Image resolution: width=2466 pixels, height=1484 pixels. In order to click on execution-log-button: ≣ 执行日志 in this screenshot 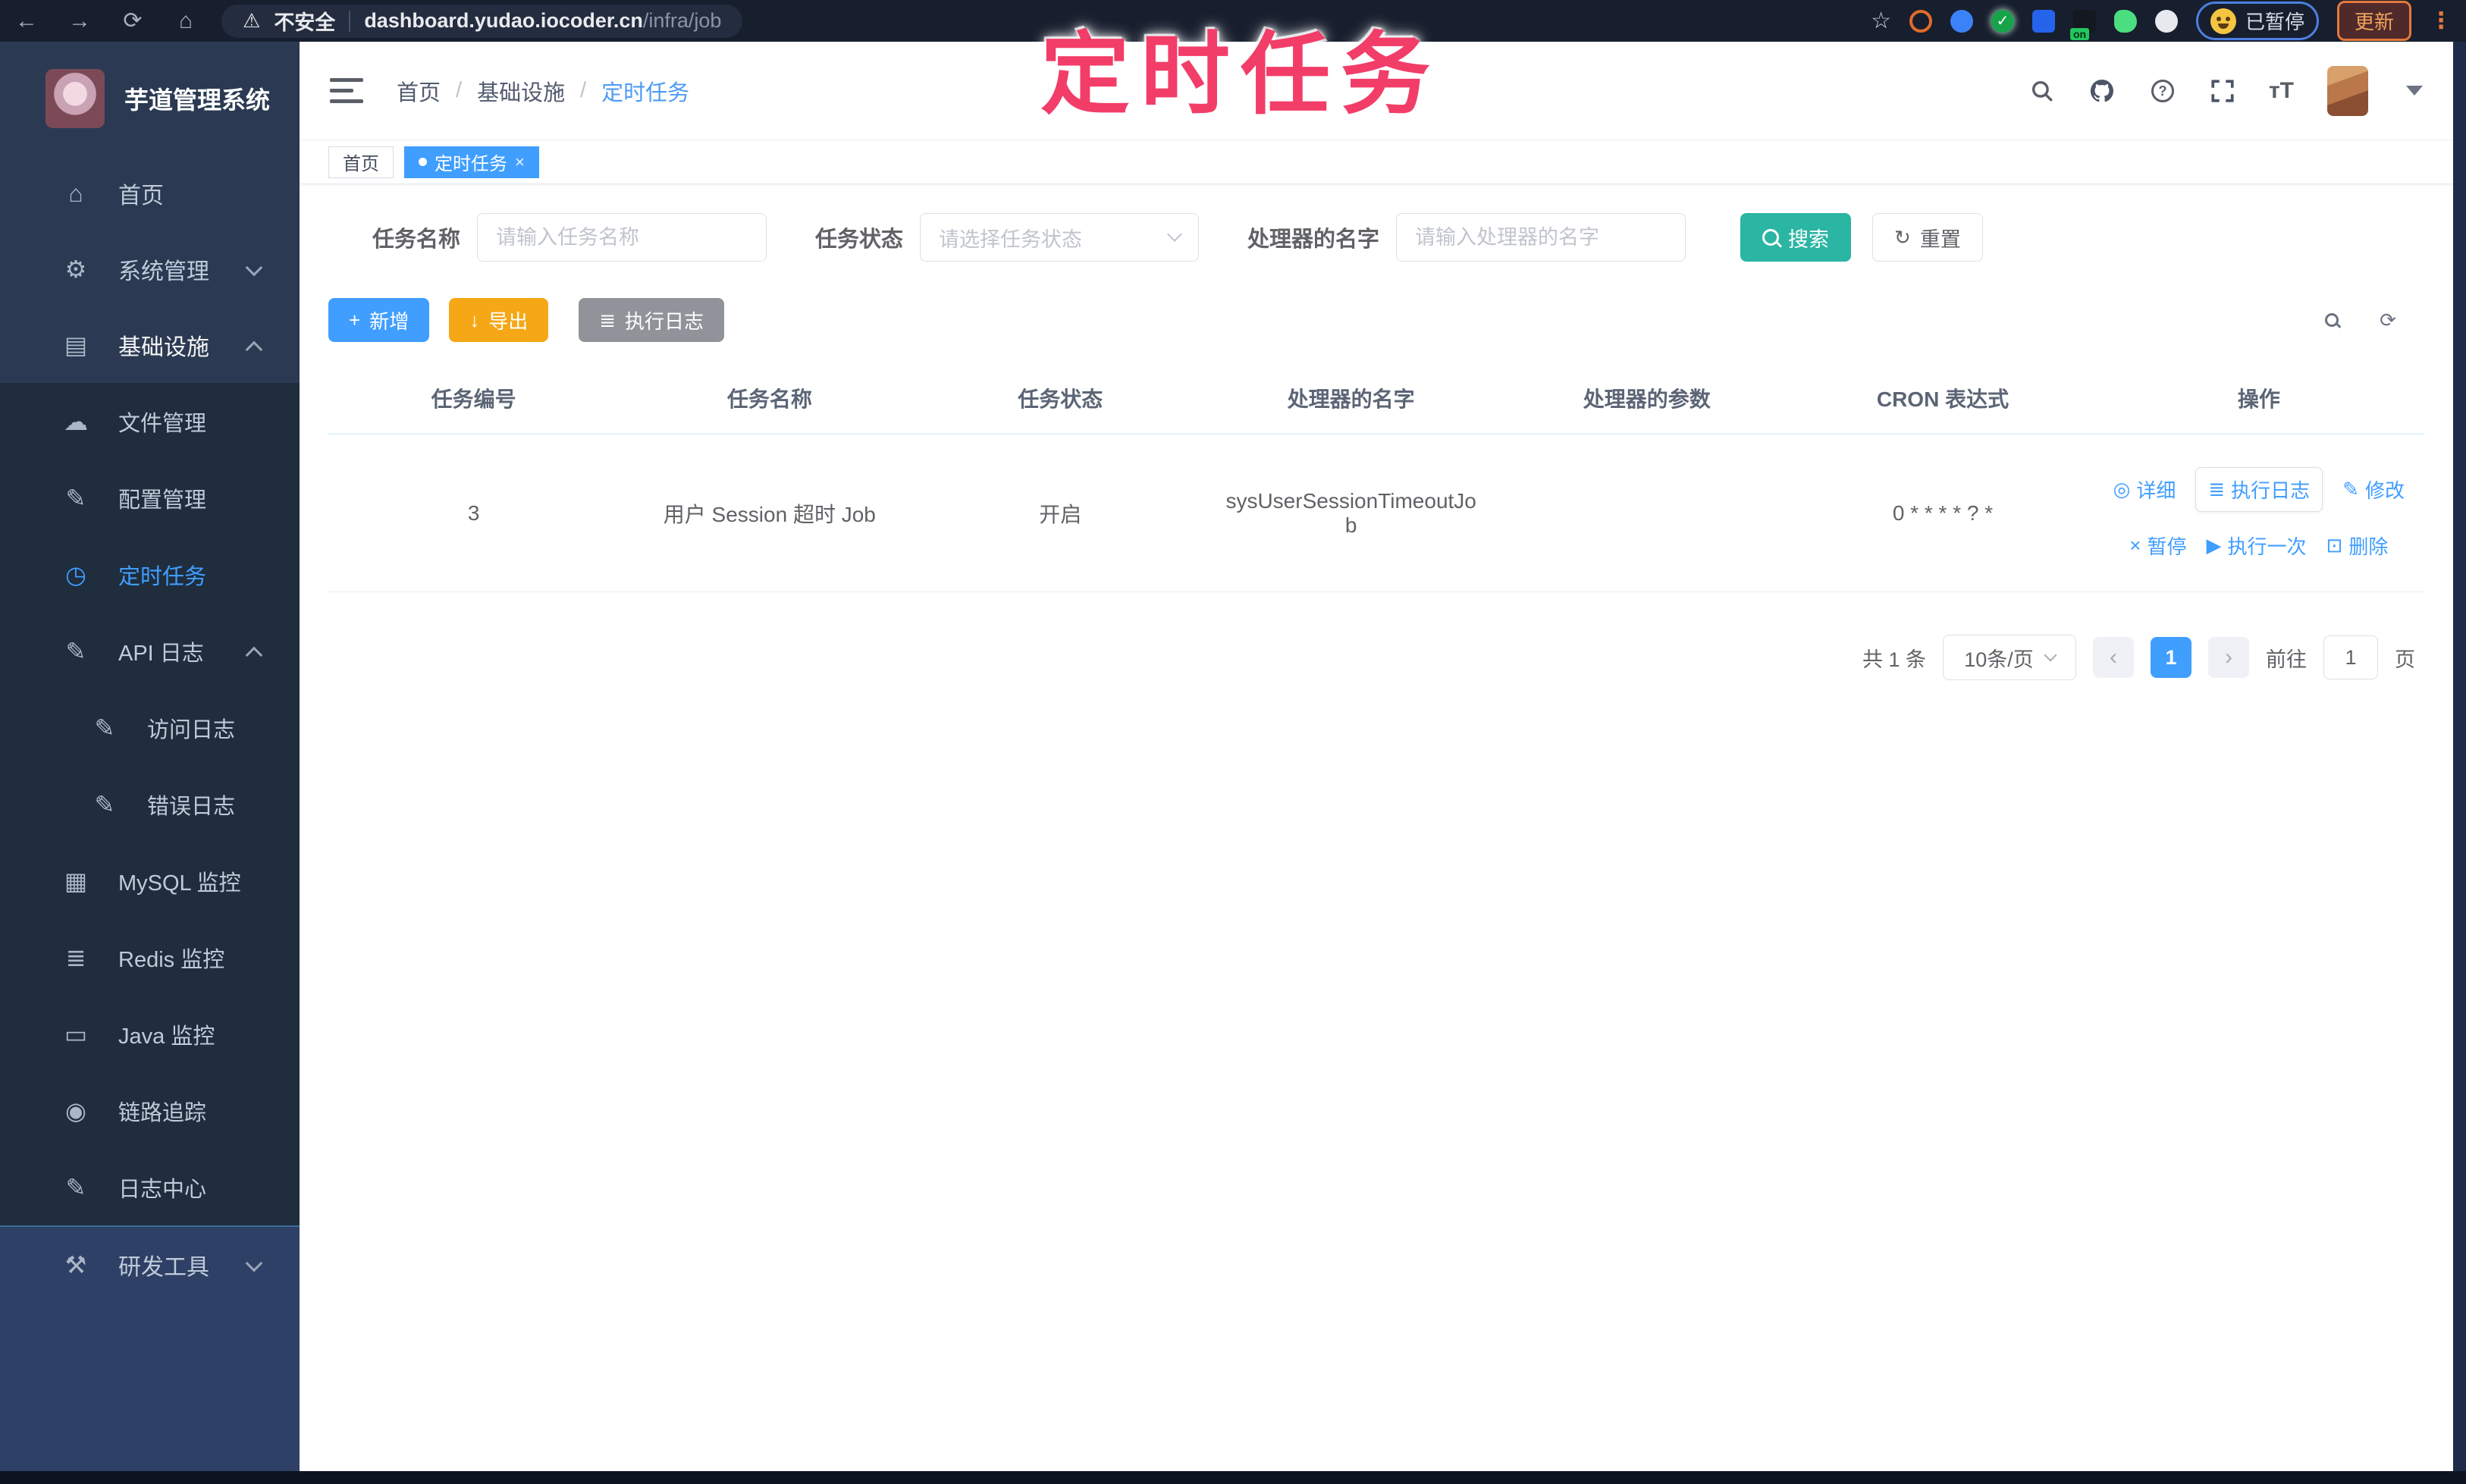, I will do `click(652, 320)`.